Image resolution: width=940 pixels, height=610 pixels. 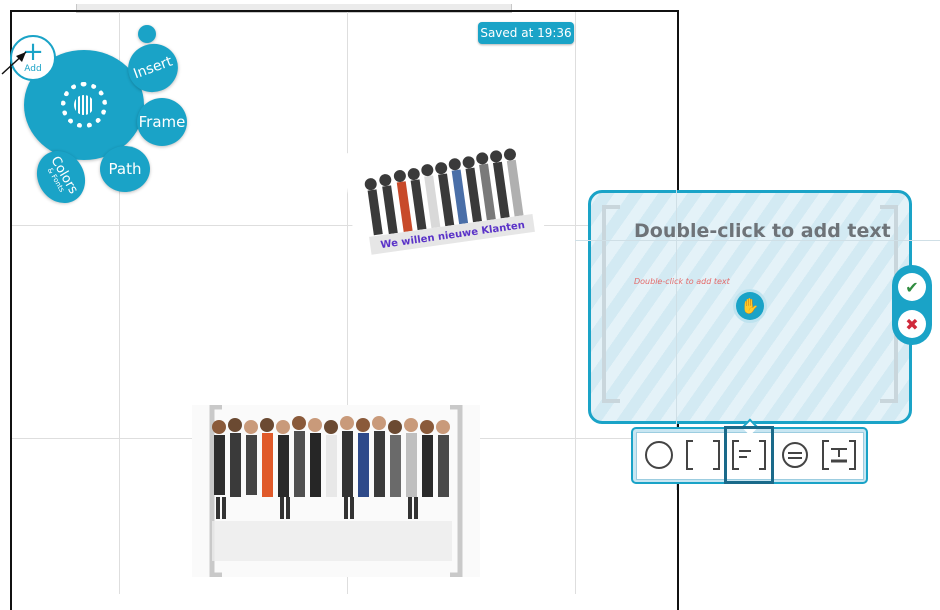 What do you see at coordinates (659, 455) in the screenshot?
I see `circle-frame-icon` at bounding box center [659, 455].